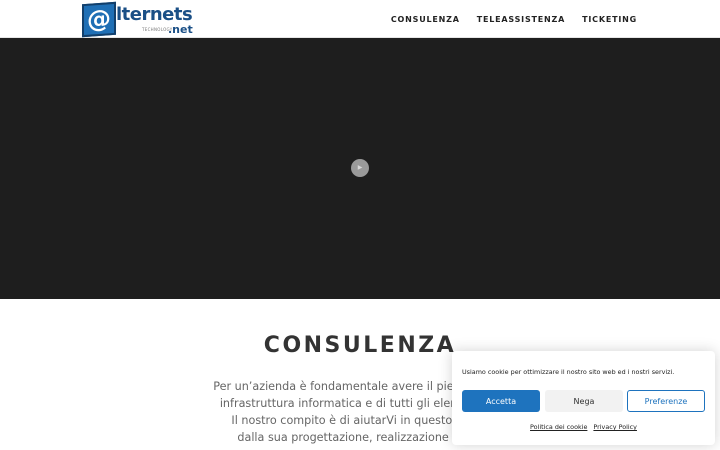 Image resolution: width=720 pixels, height=450 pixels. I want to click on logo-badge: @, so click(99, 19).